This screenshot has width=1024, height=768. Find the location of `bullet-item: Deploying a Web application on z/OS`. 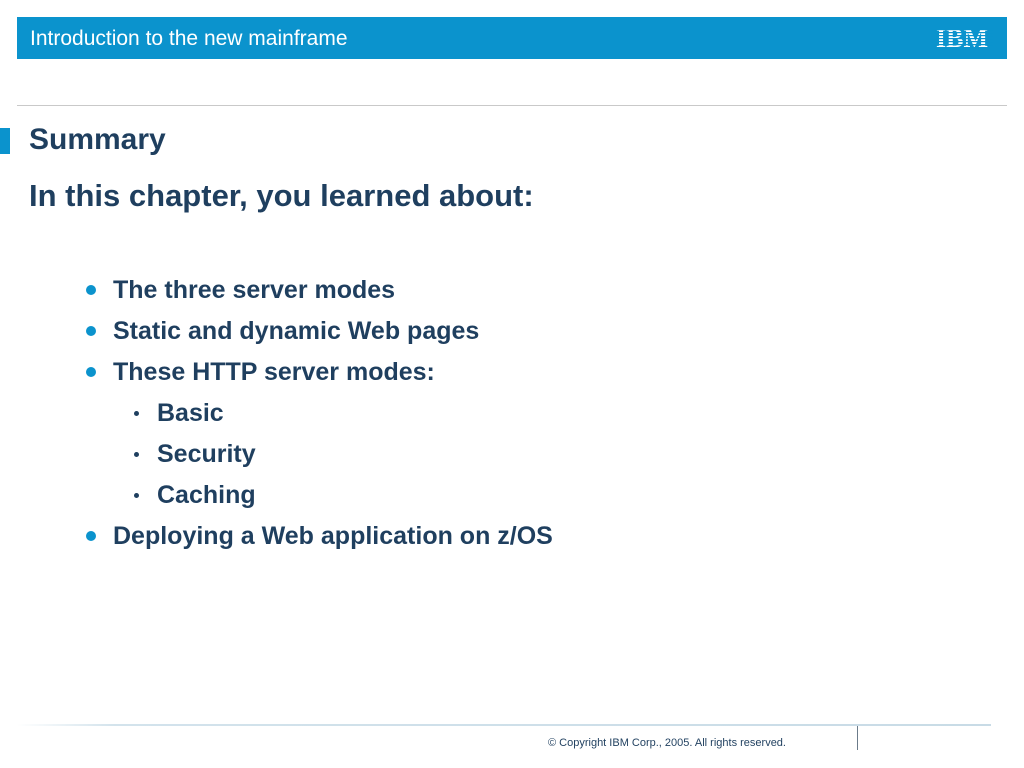

bullet-item: Deploying a Web application on z/OS is located at coordinates (319, 536).